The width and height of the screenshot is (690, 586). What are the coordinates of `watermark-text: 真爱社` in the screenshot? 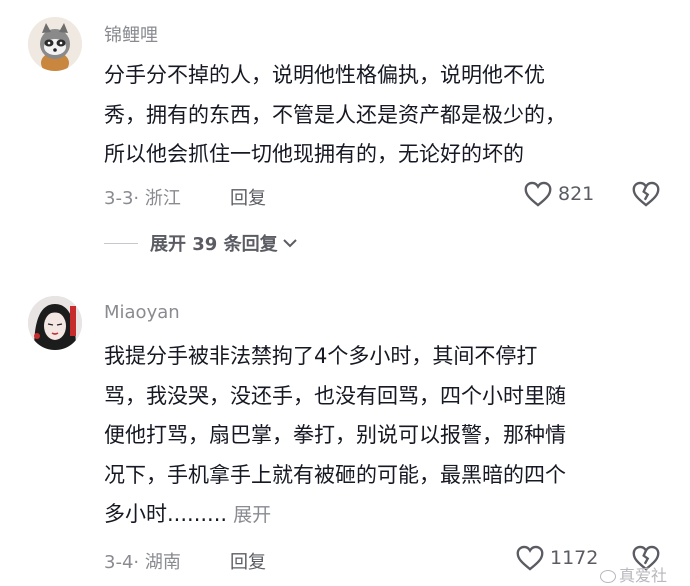 It's located at (643, 575).